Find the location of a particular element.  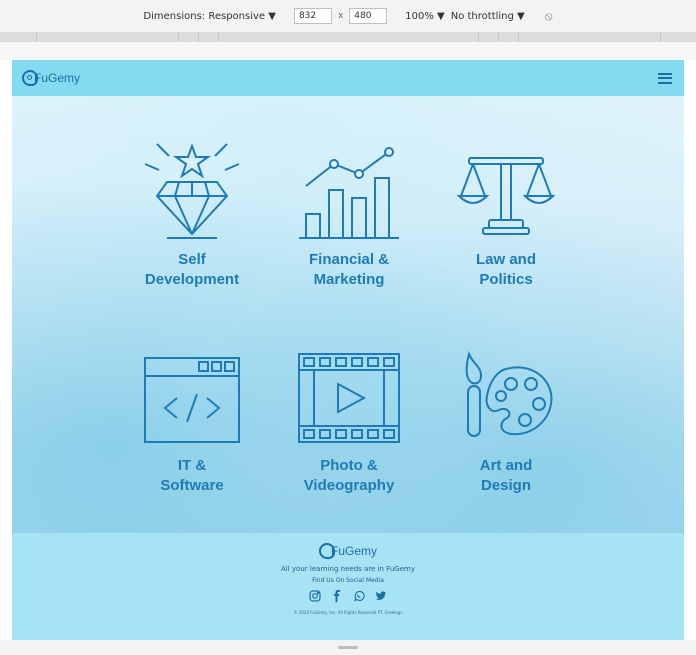

category-title-line2: Politics is located at coordinates (506, 279).